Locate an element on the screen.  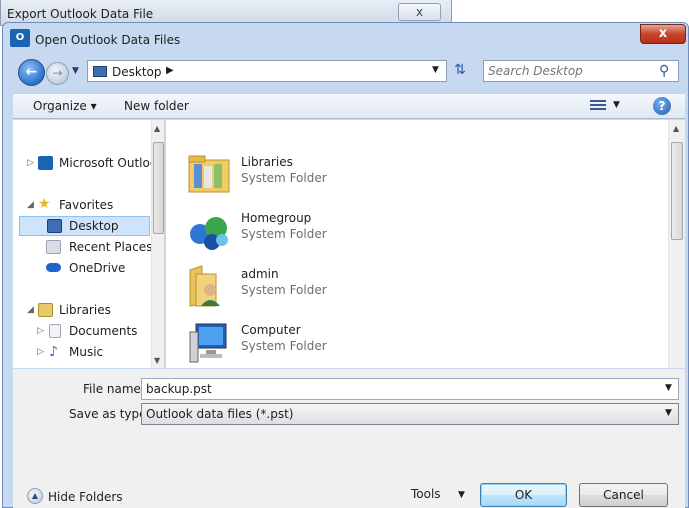
search-input is located at coordinates (568, 71).